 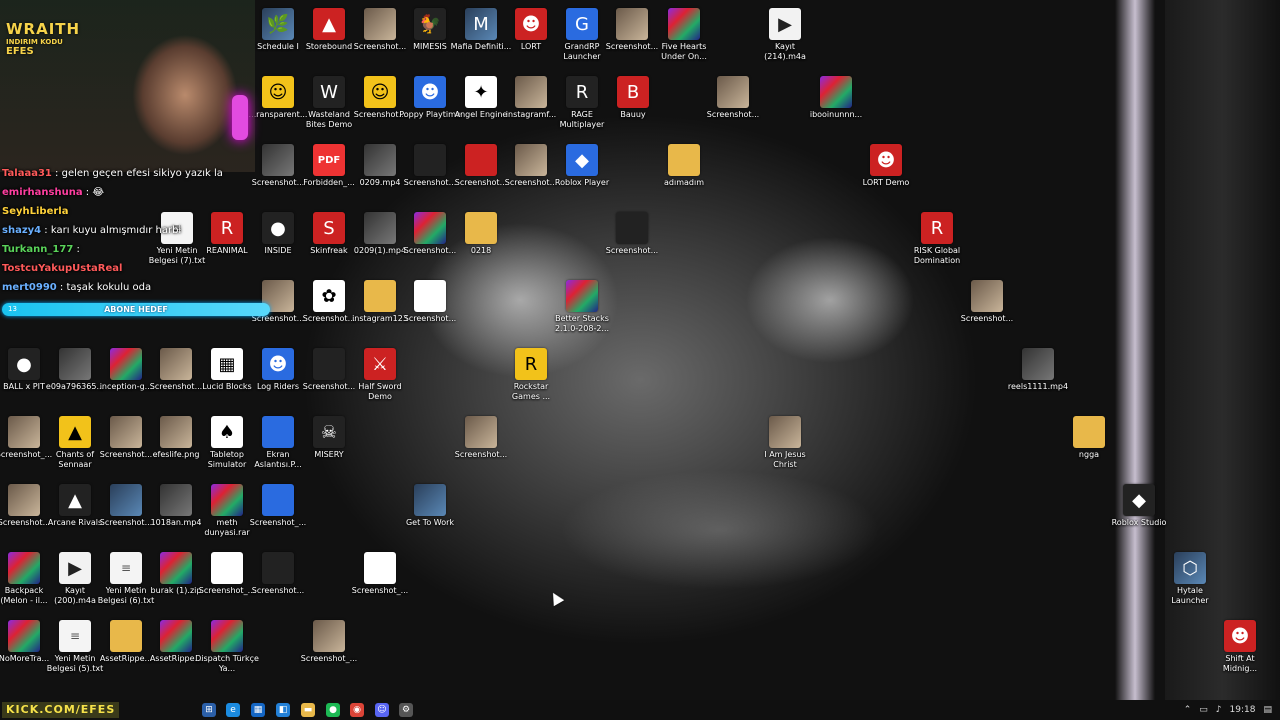 What do you see at coordinates (227, 511) in the screenshot?
I see `desktop-icon: meth dunyasi.rar` at bounding box center [227, 511].